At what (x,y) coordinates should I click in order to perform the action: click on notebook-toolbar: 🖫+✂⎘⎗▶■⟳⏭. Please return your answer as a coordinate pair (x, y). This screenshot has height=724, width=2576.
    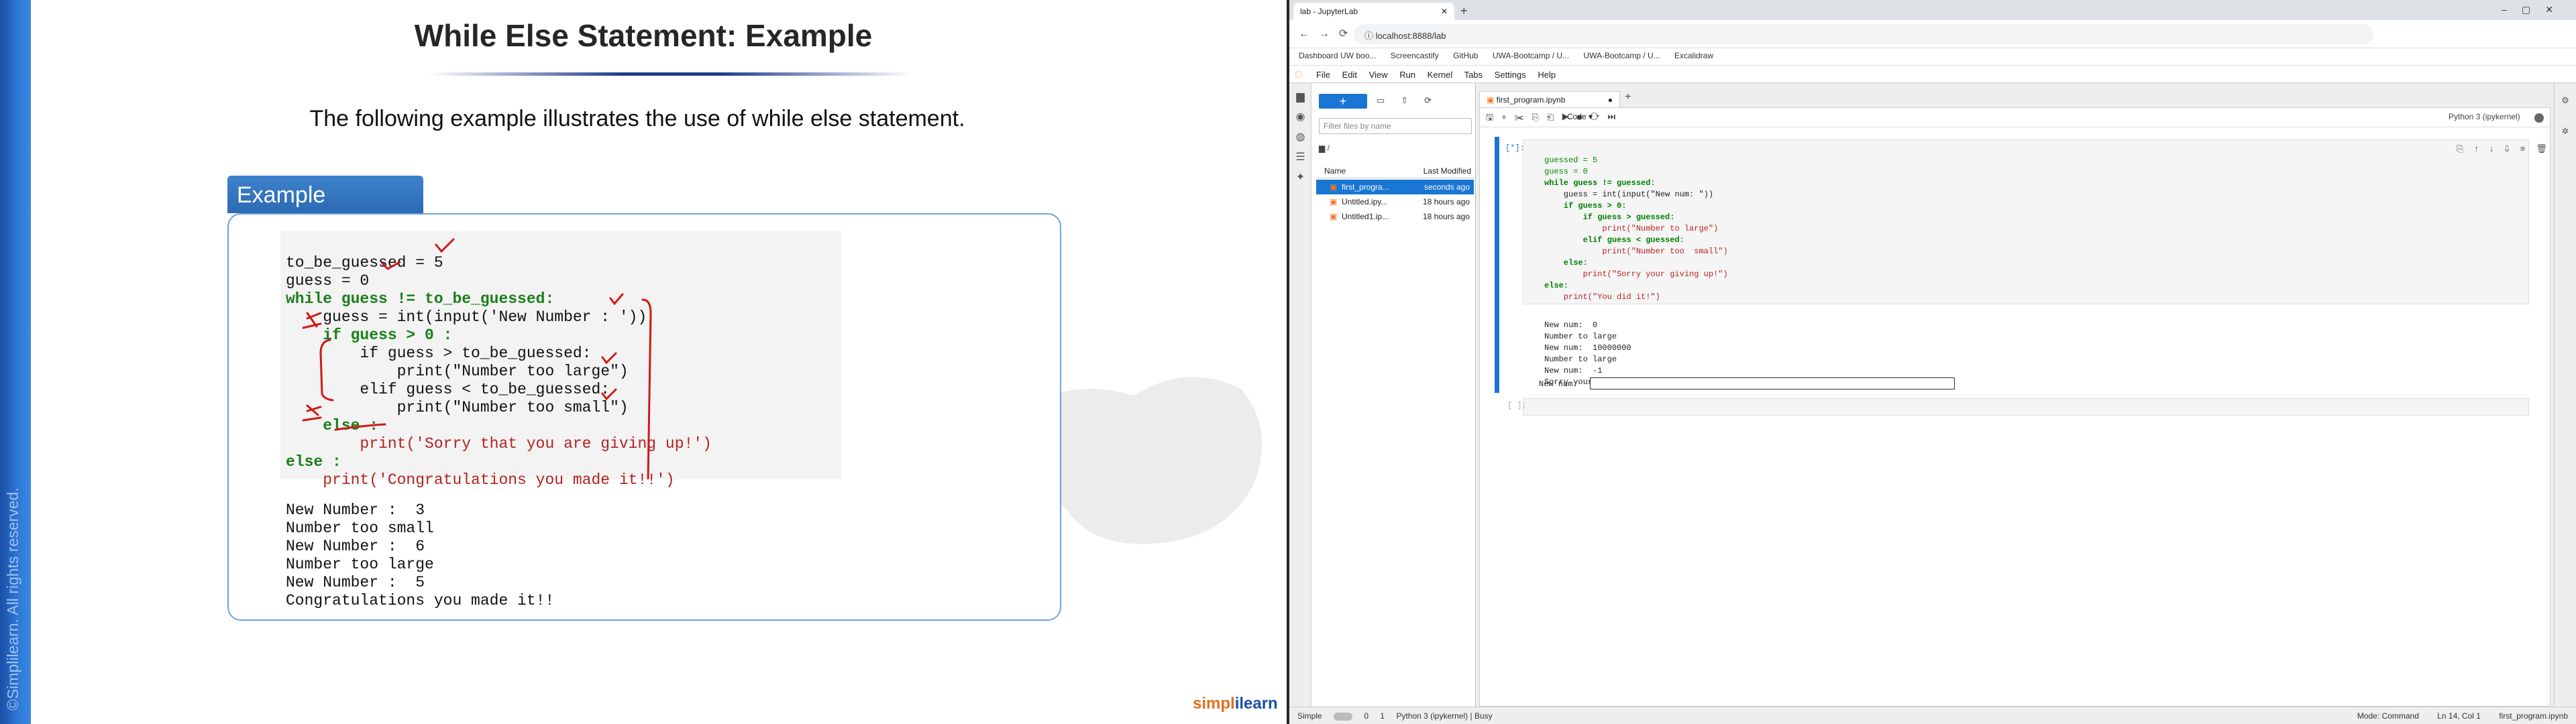
    Looking at the image, I should click on (2015, 117).